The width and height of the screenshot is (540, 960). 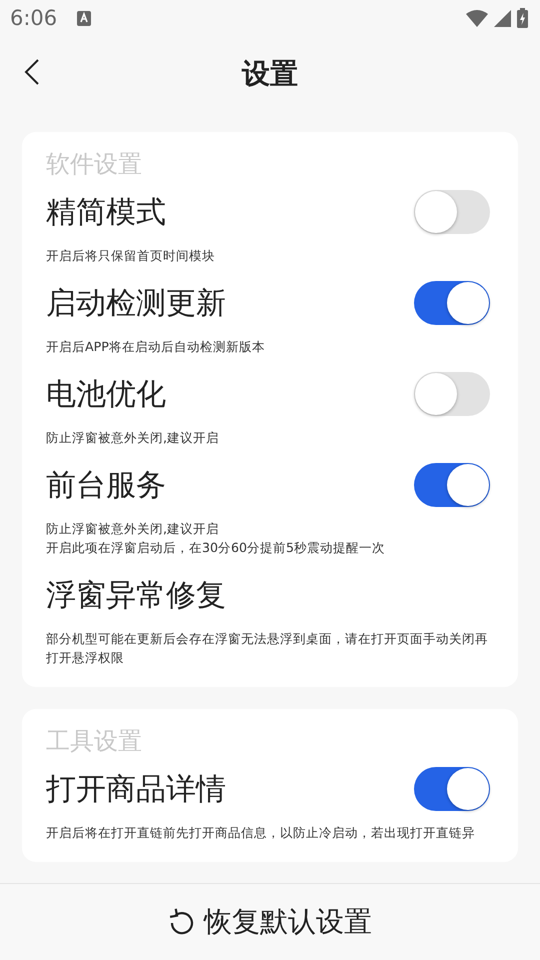 I want to click on reset-button: 恢复默认设置, so click(x=270, y=922).